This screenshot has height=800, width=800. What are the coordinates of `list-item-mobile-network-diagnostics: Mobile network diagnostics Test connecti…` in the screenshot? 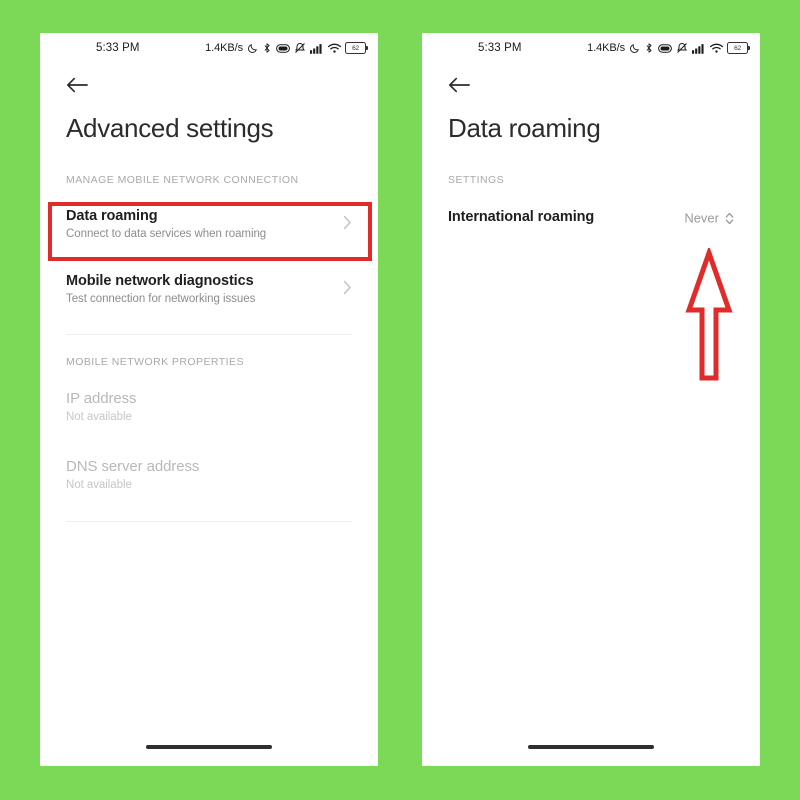 It's located at (209, 290).